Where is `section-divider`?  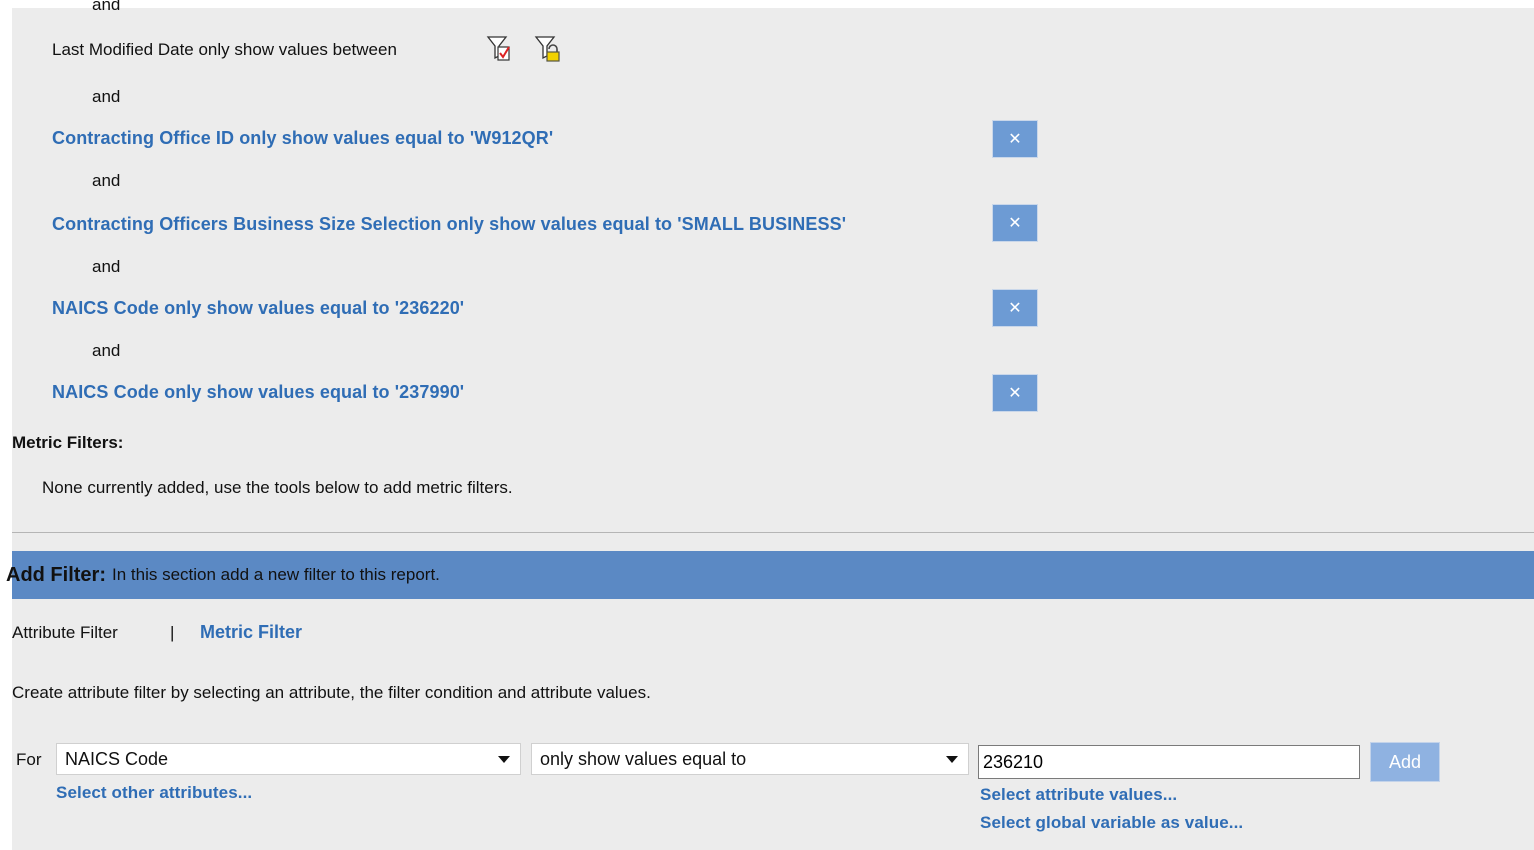 section-divider is located at coordinates (773, 532).